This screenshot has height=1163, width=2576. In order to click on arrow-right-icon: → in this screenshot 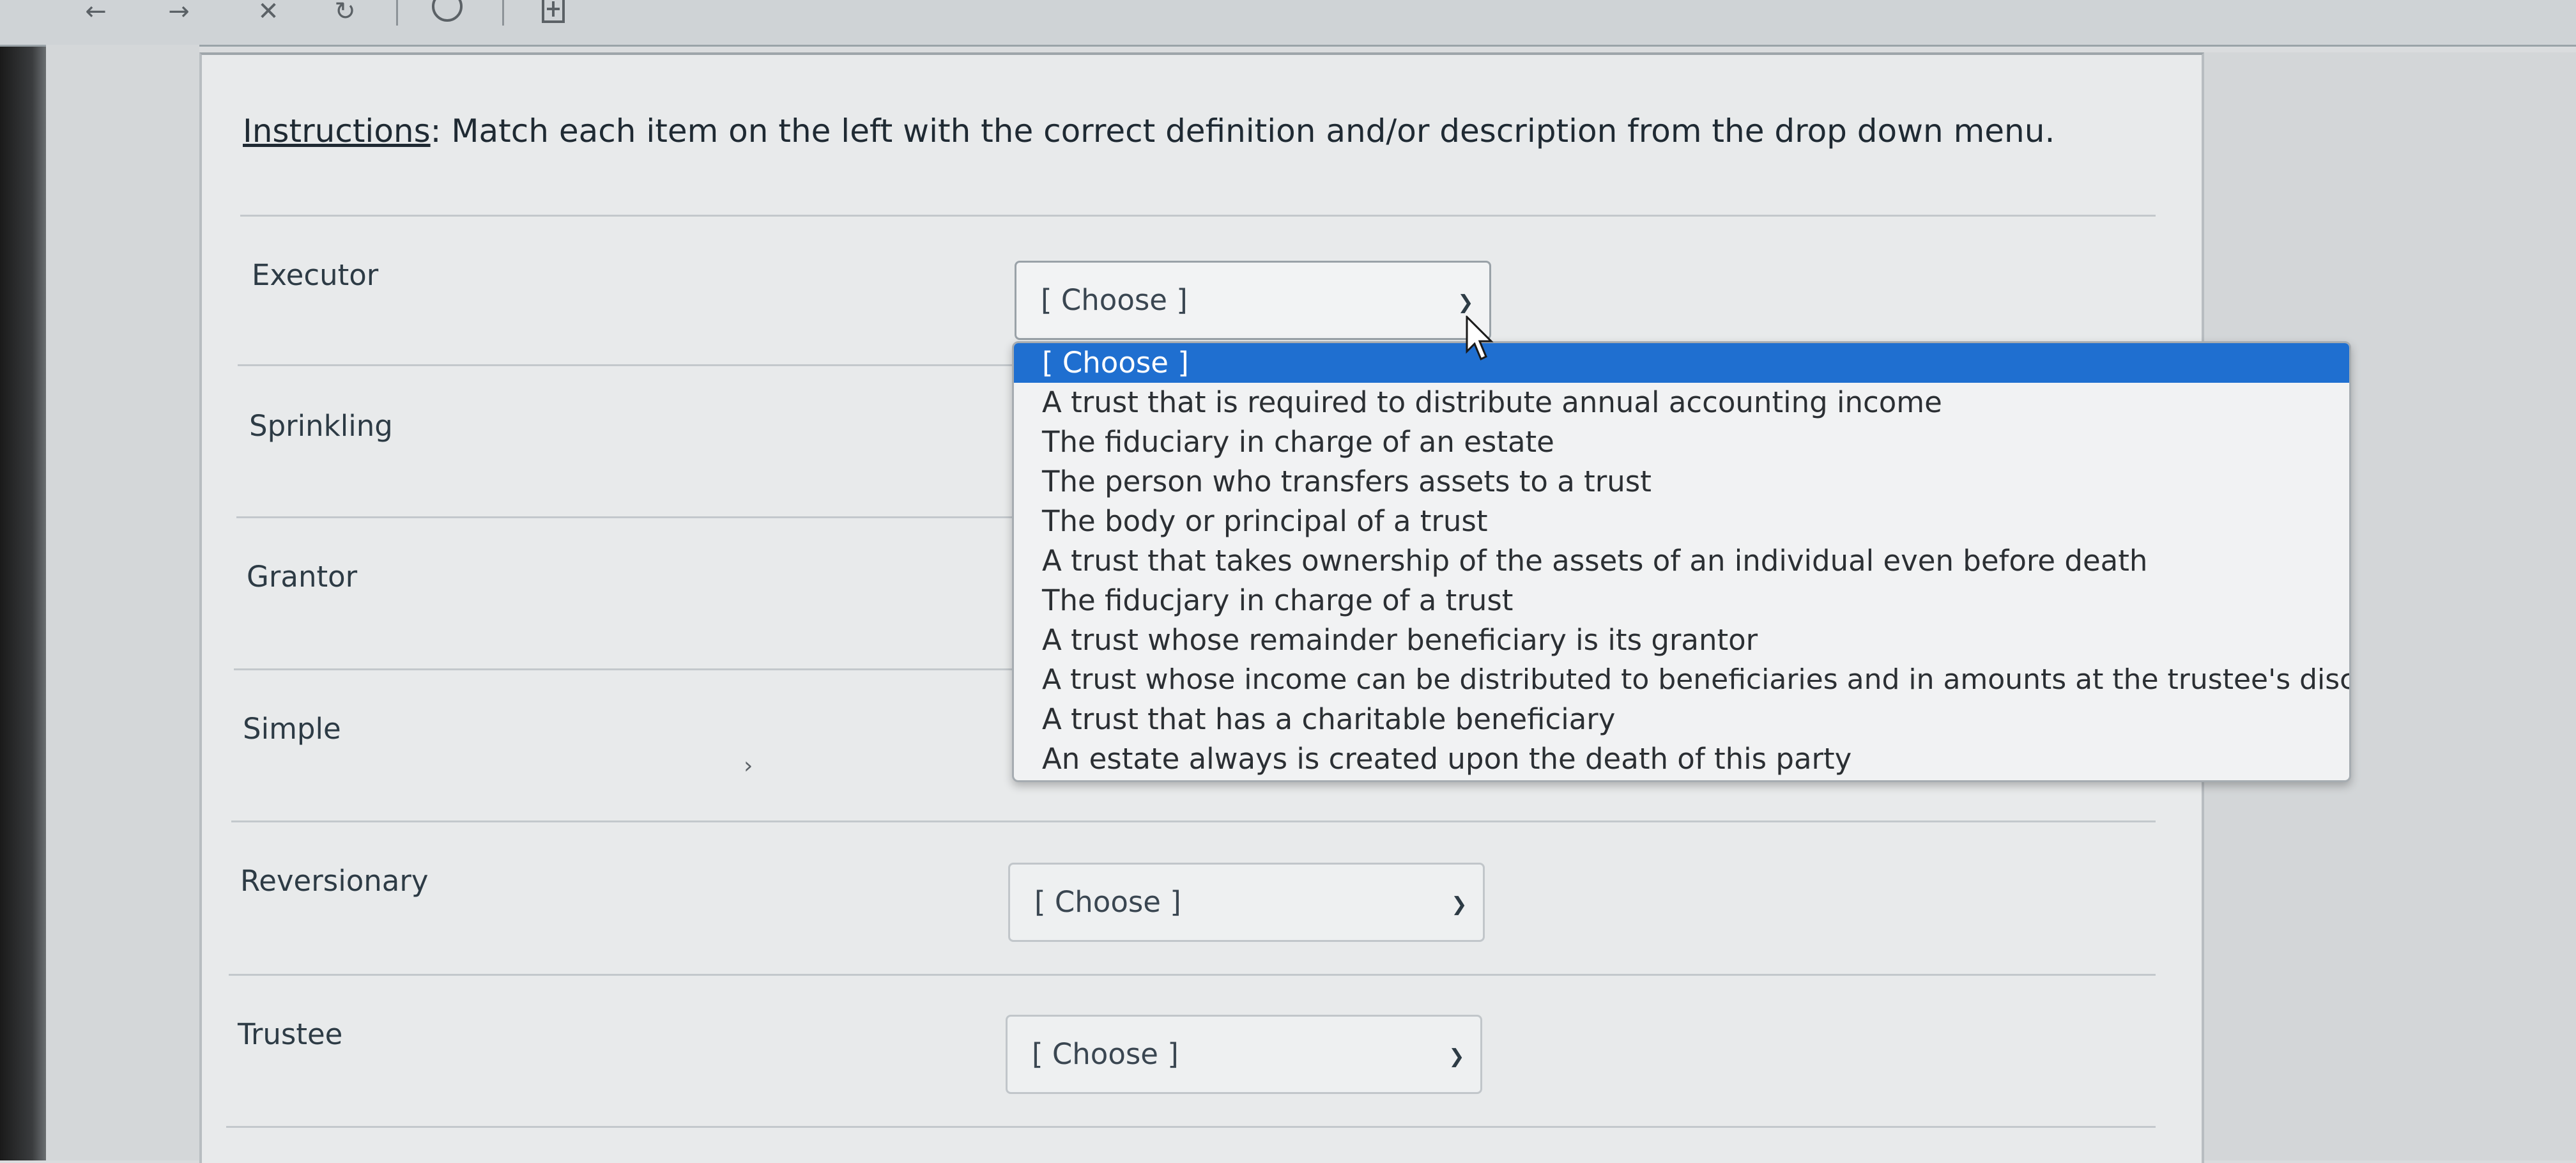, I will do `click(179, 14)`.